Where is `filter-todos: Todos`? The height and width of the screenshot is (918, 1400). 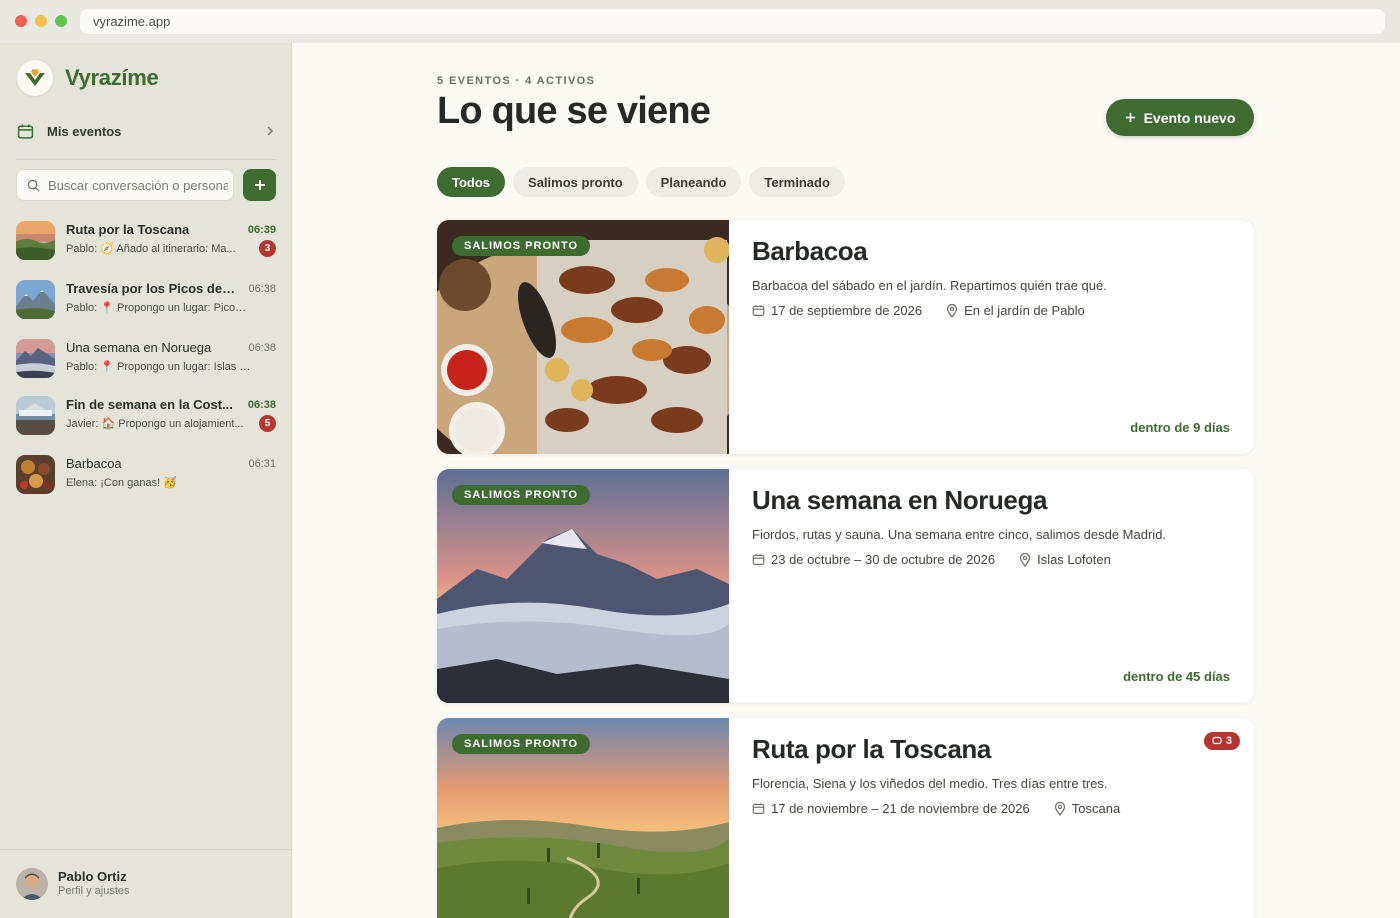 filter-todos: Todos is located at coordinates (471, 182).